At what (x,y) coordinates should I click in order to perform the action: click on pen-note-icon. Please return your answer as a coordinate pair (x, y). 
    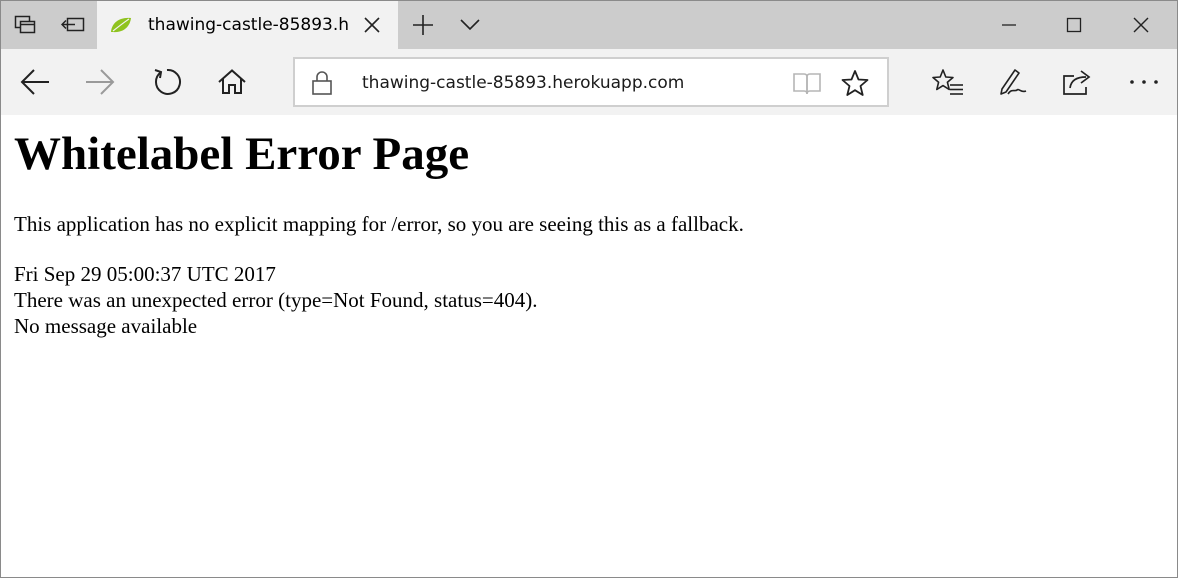
    Looking at the image, I should click on (1013, 82).